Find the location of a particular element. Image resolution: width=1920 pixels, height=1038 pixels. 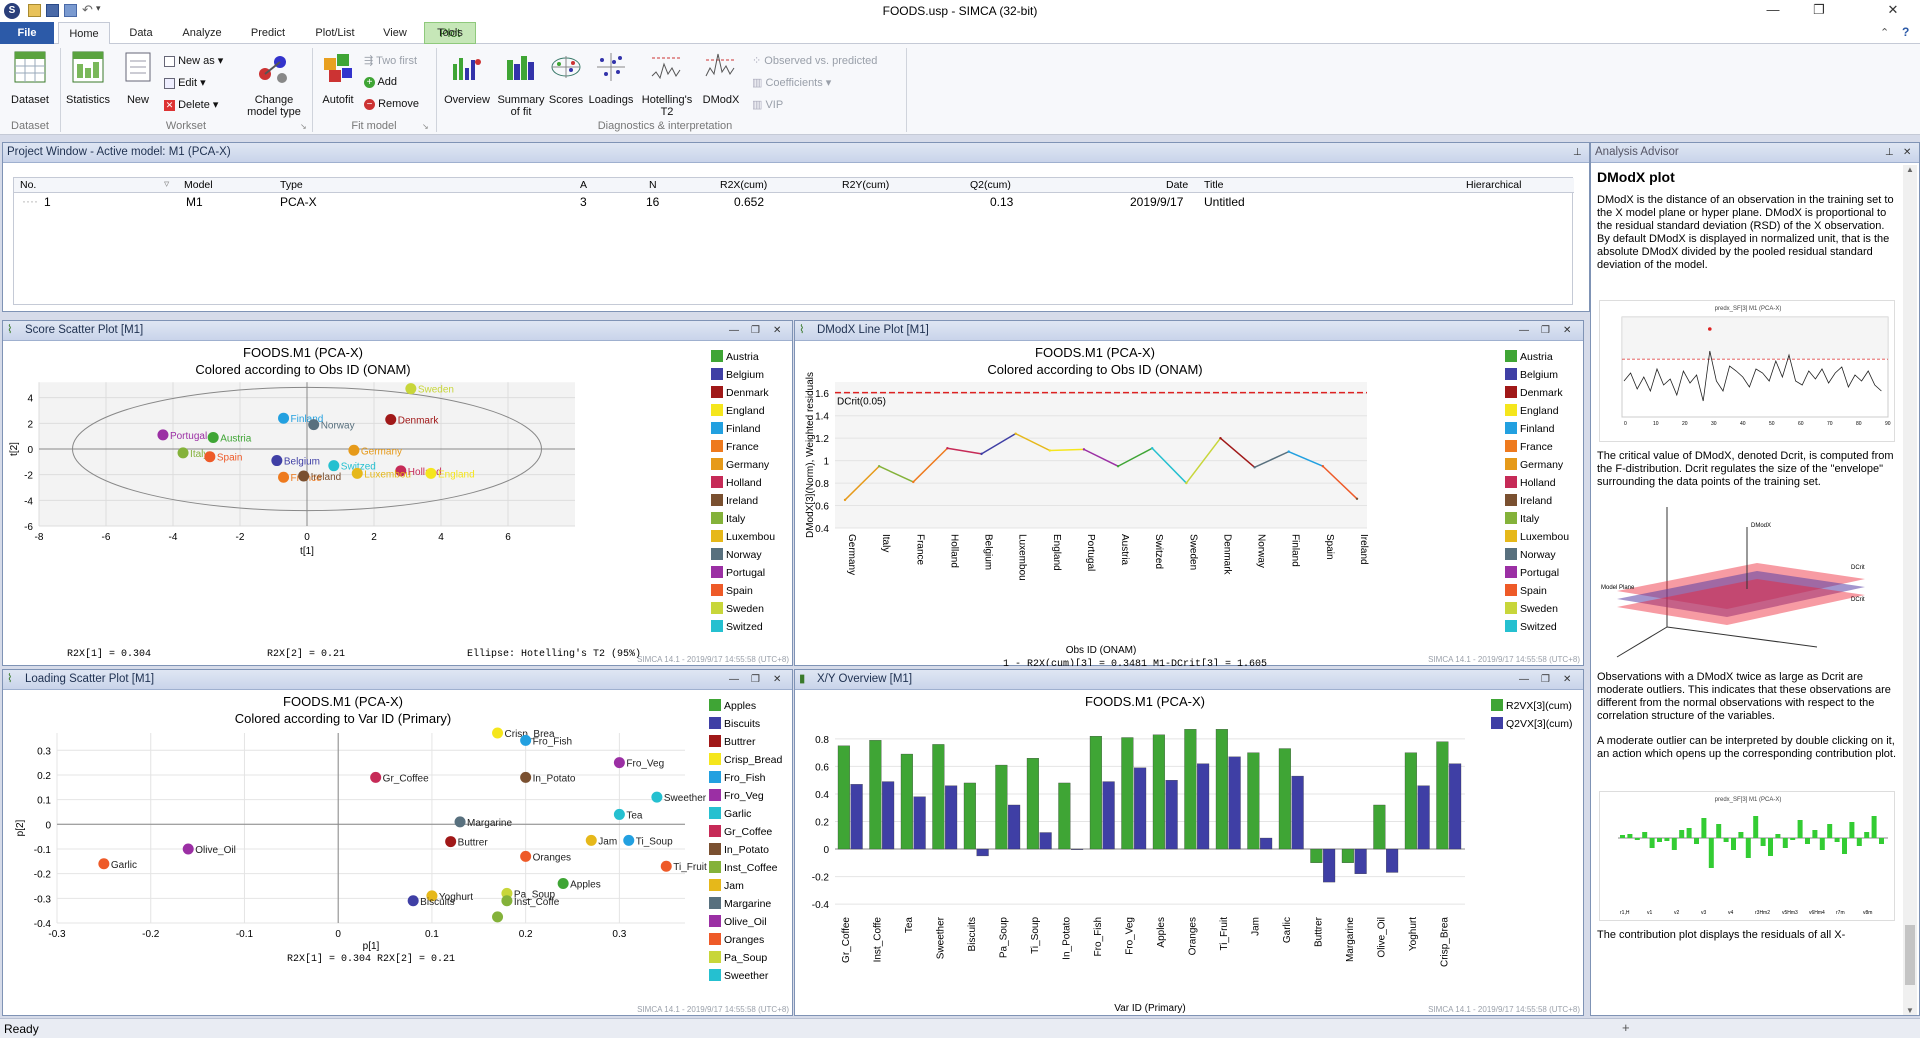

tab-tools: Tools is located at coordinates (450, 33).